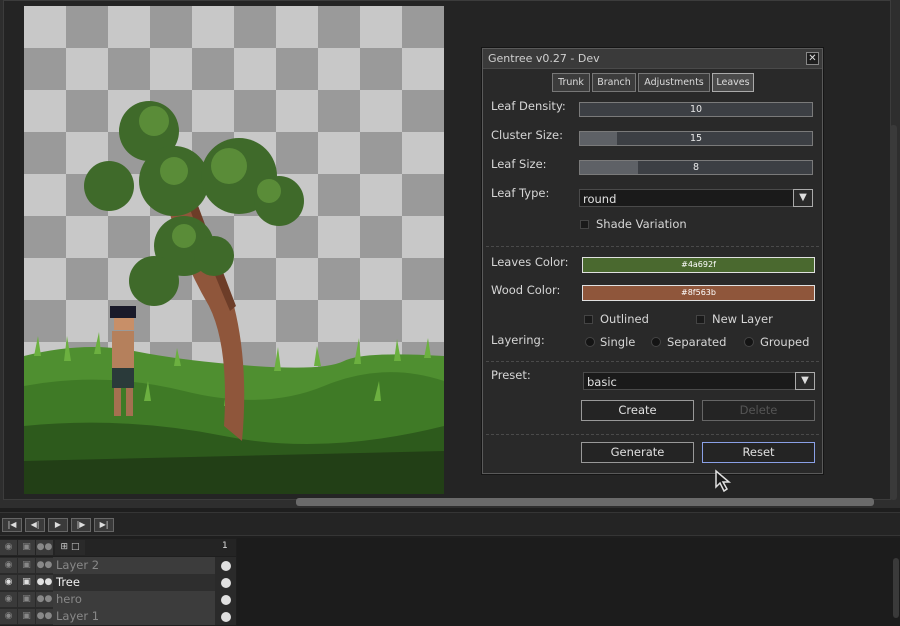  What do you see at coordinates (584, 224) in the screenshot?
I see `shade-variation-checkbox` at bounding box center [584, 224].